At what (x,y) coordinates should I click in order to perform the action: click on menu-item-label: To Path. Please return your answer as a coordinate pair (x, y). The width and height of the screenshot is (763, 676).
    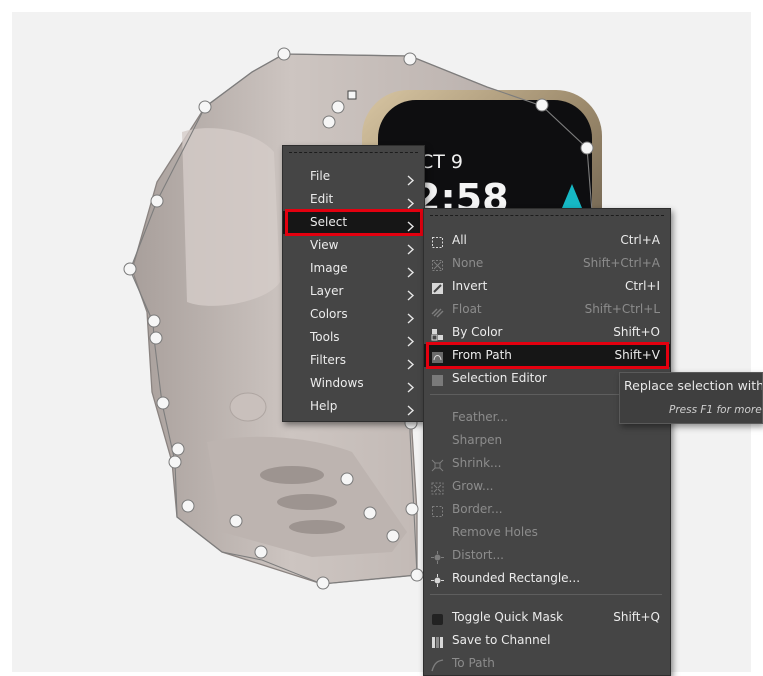
    Looking at the image, I should click on (473, 663).